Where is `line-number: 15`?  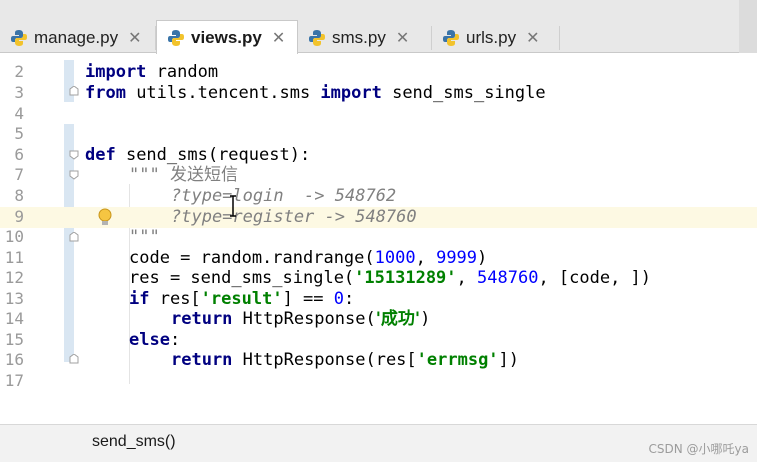
line-number: 15 is located at coordinates (14, 339).